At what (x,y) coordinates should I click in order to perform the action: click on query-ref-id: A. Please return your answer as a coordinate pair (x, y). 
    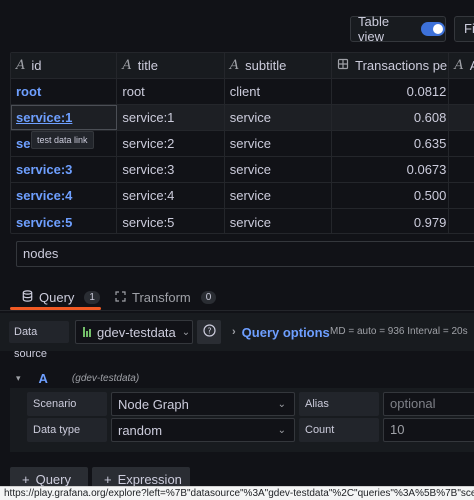
    Looking at the image, I should click on (43, 378).